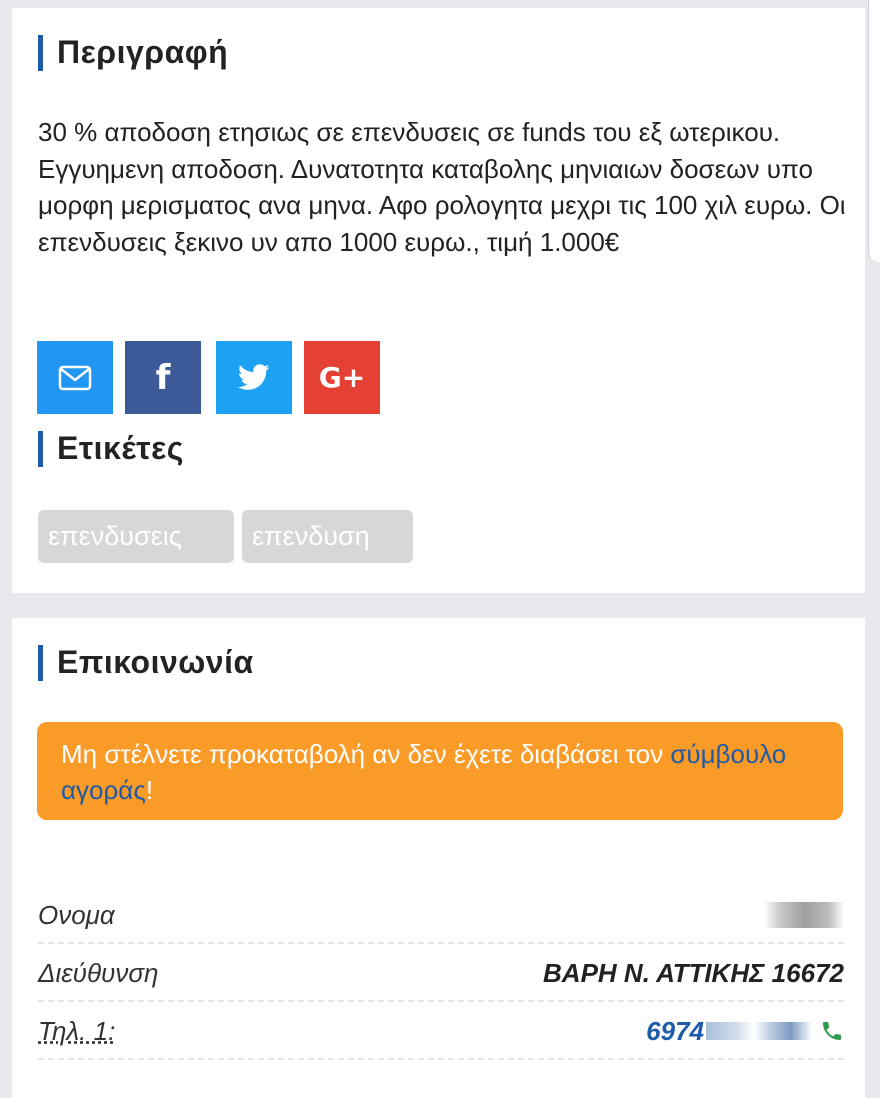 The width and height of the screenshot is (880, 1098). Describe the element at coordinates (441, 974) in the screenshot. I see `contact-row-address: Διεύθυνση ΒΑΡΗ Ν. ΑΤΤΙΚΗΣ 16672` at that location.